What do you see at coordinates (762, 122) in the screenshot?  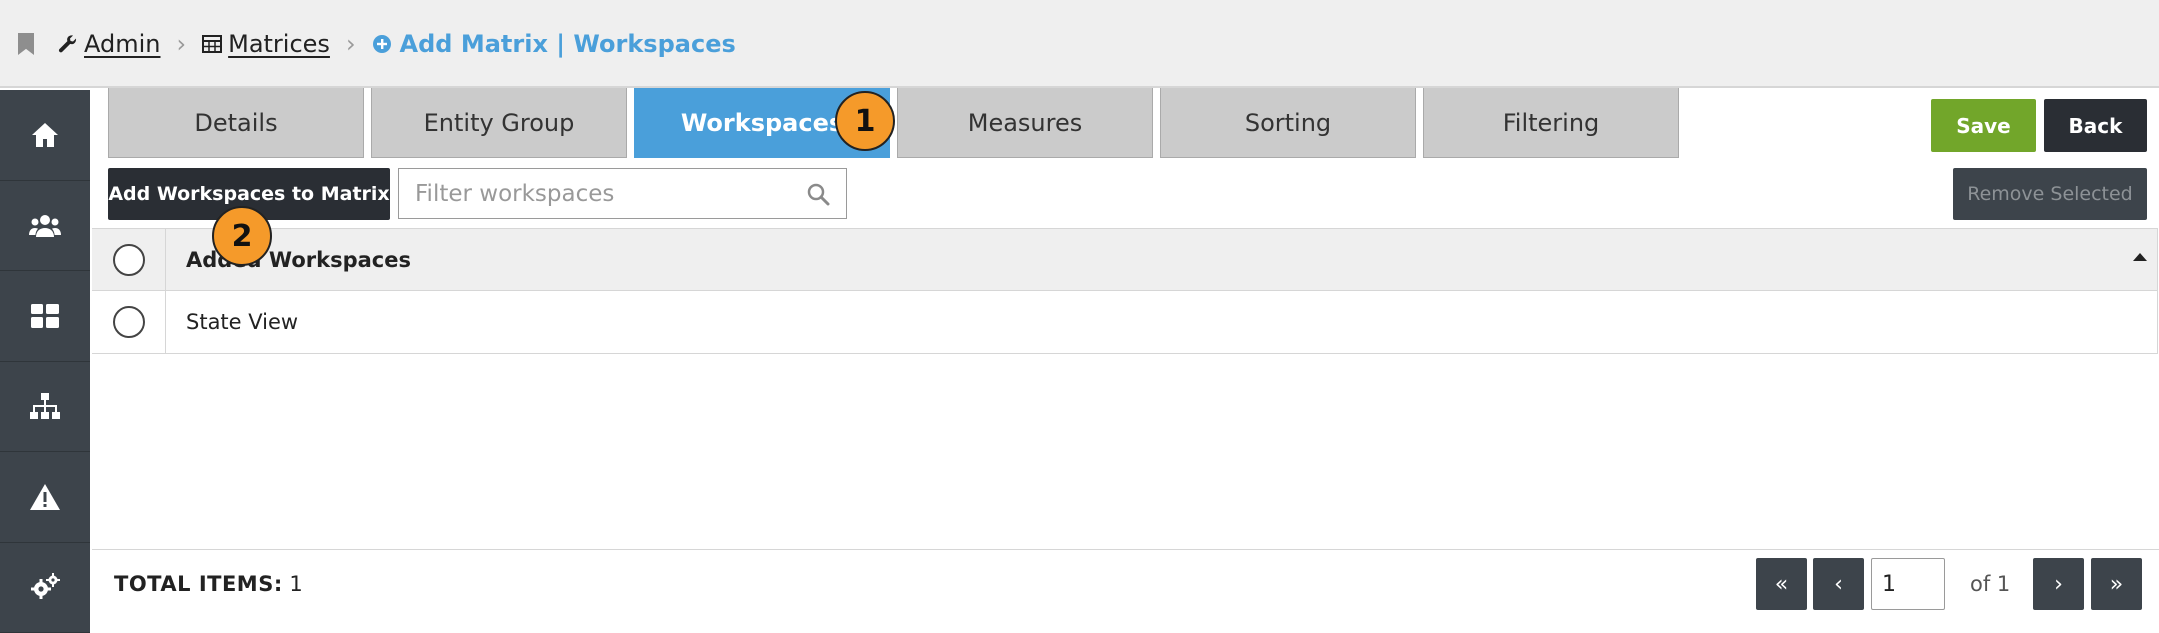 I see `tab-label: Workspaces` at bounding box center [762, 122].